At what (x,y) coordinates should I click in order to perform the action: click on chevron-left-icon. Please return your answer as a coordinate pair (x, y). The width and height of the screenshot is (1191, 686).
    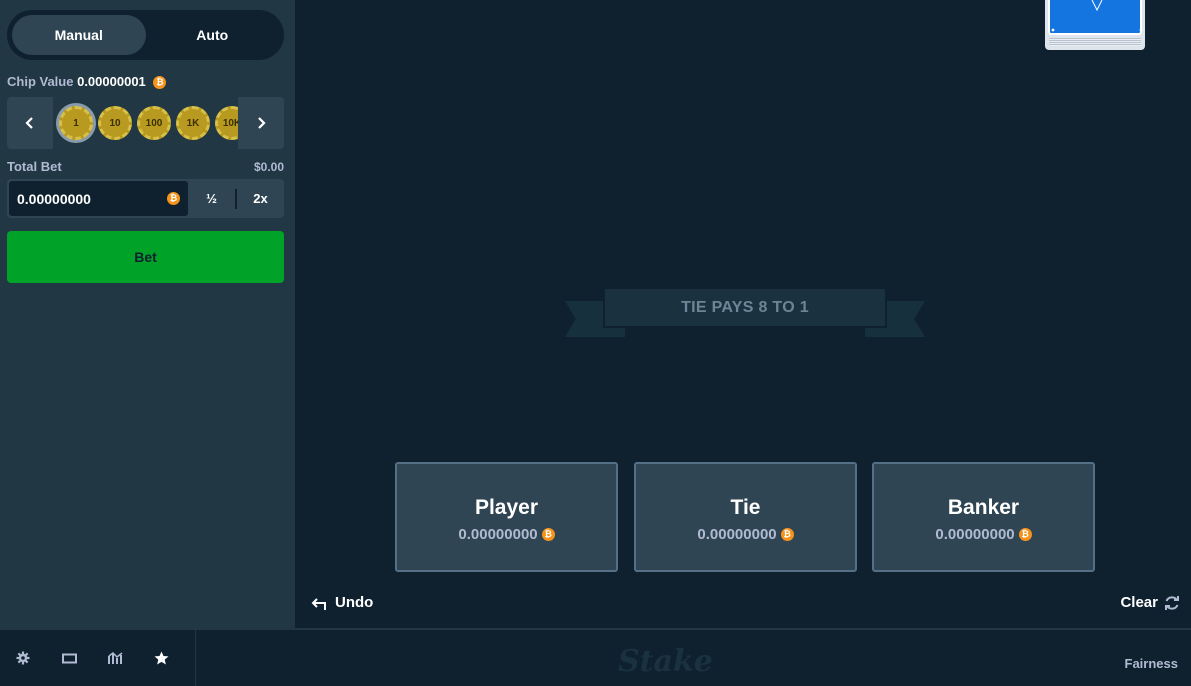
    Looking at the image, I should click on (29, 123).